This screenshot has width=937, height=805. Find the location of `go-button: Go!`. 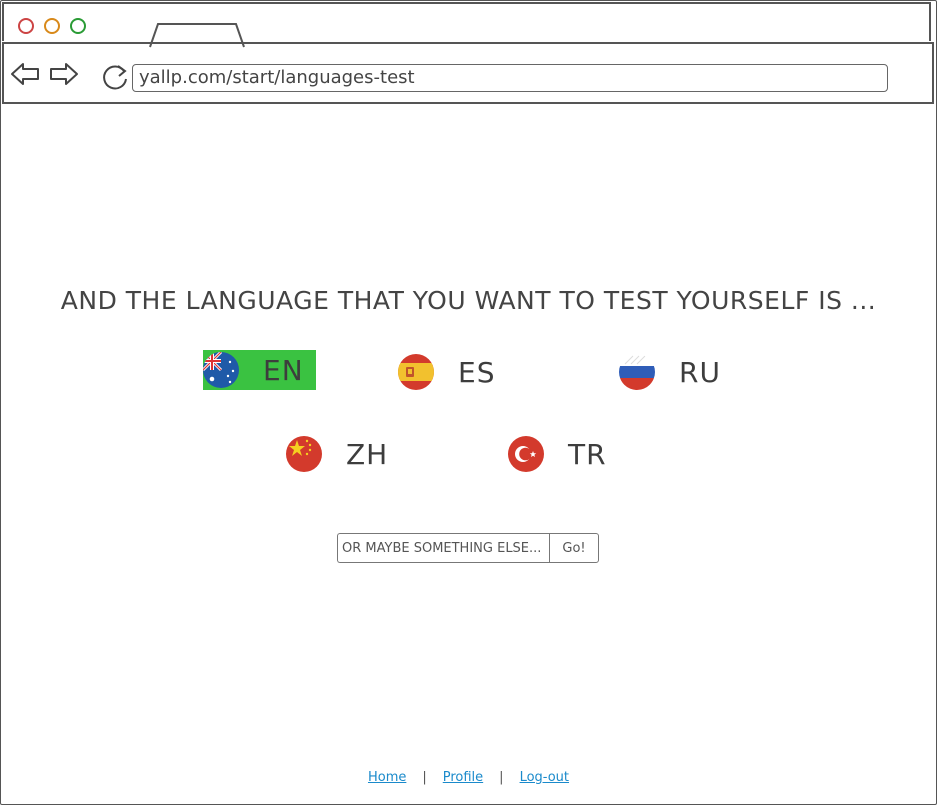

go-button: Go! is located at coordinates (574, 548).